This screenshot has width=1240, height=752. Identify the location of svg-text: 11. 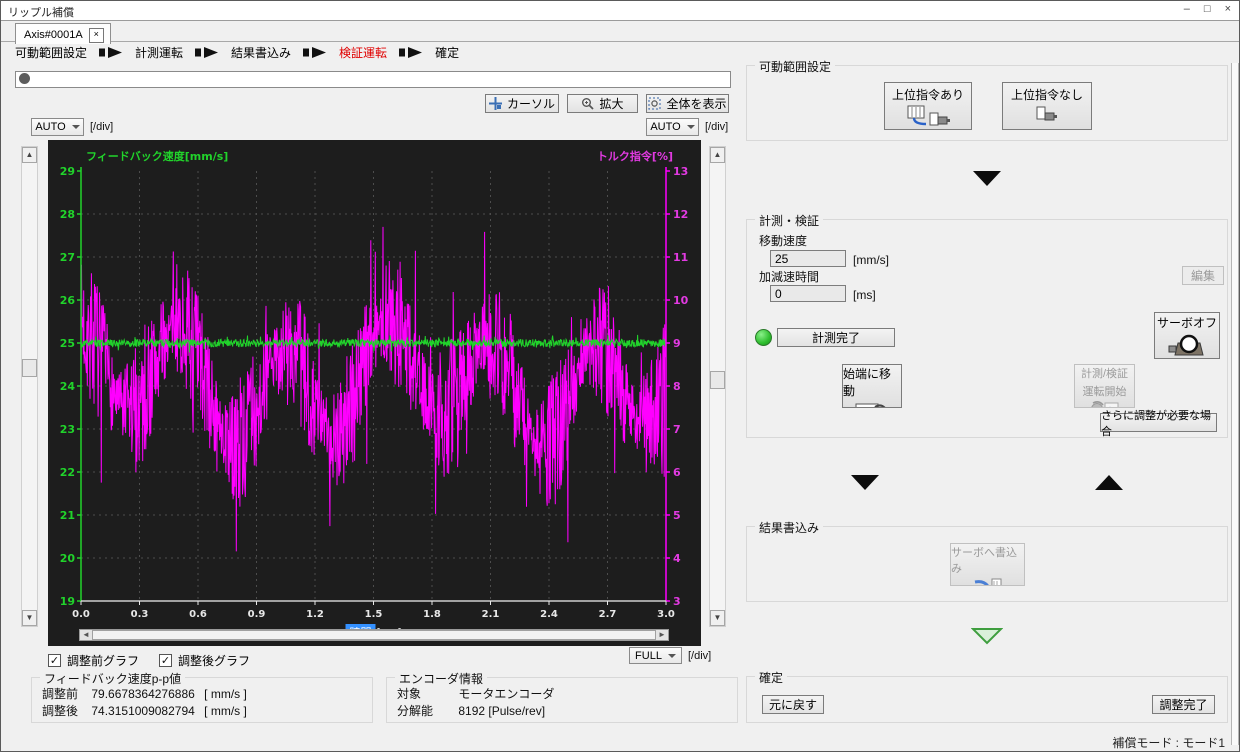
(680, 257).